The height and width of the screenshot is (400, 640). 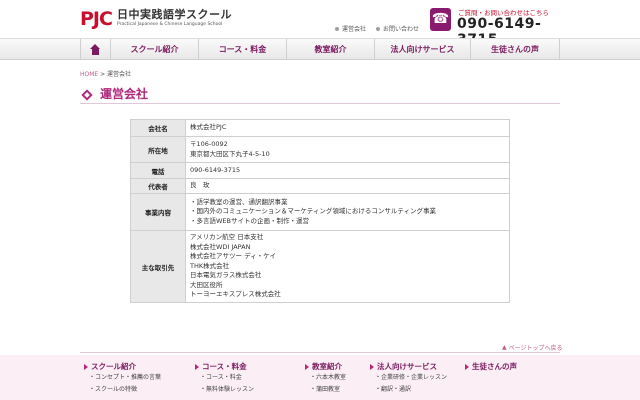 I want to click on nav-voices: 生徒さんの声, so click(x=515, y=49).